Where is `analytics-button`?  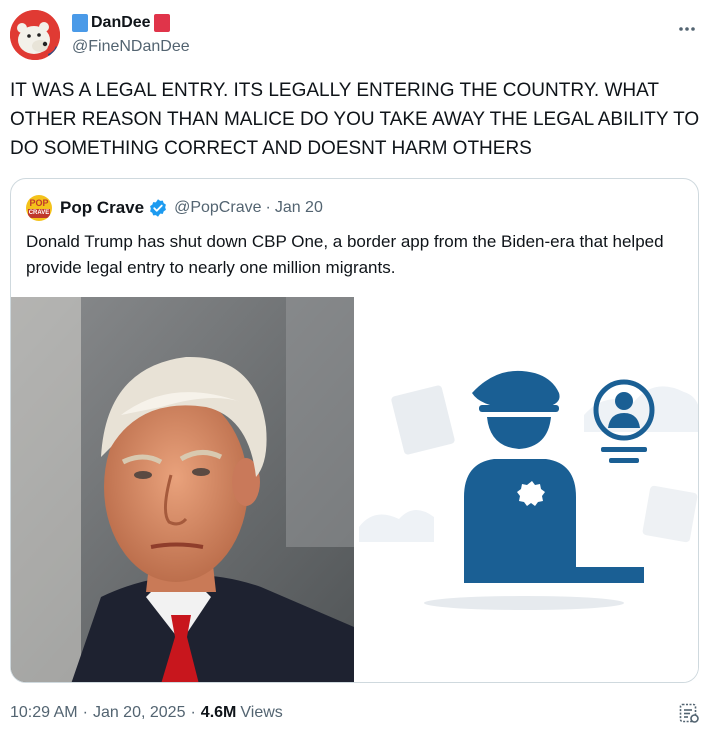
analytics-button is located at coordinates (689, 713).